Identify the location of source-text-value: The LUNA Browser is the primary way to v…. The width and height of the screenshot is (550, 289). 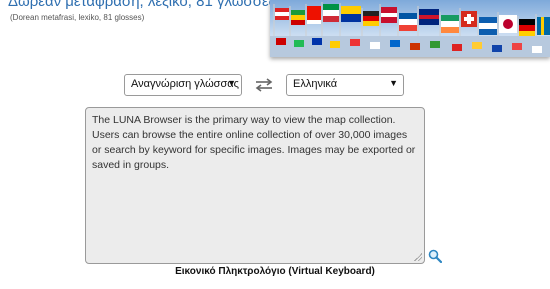
(254, 142).